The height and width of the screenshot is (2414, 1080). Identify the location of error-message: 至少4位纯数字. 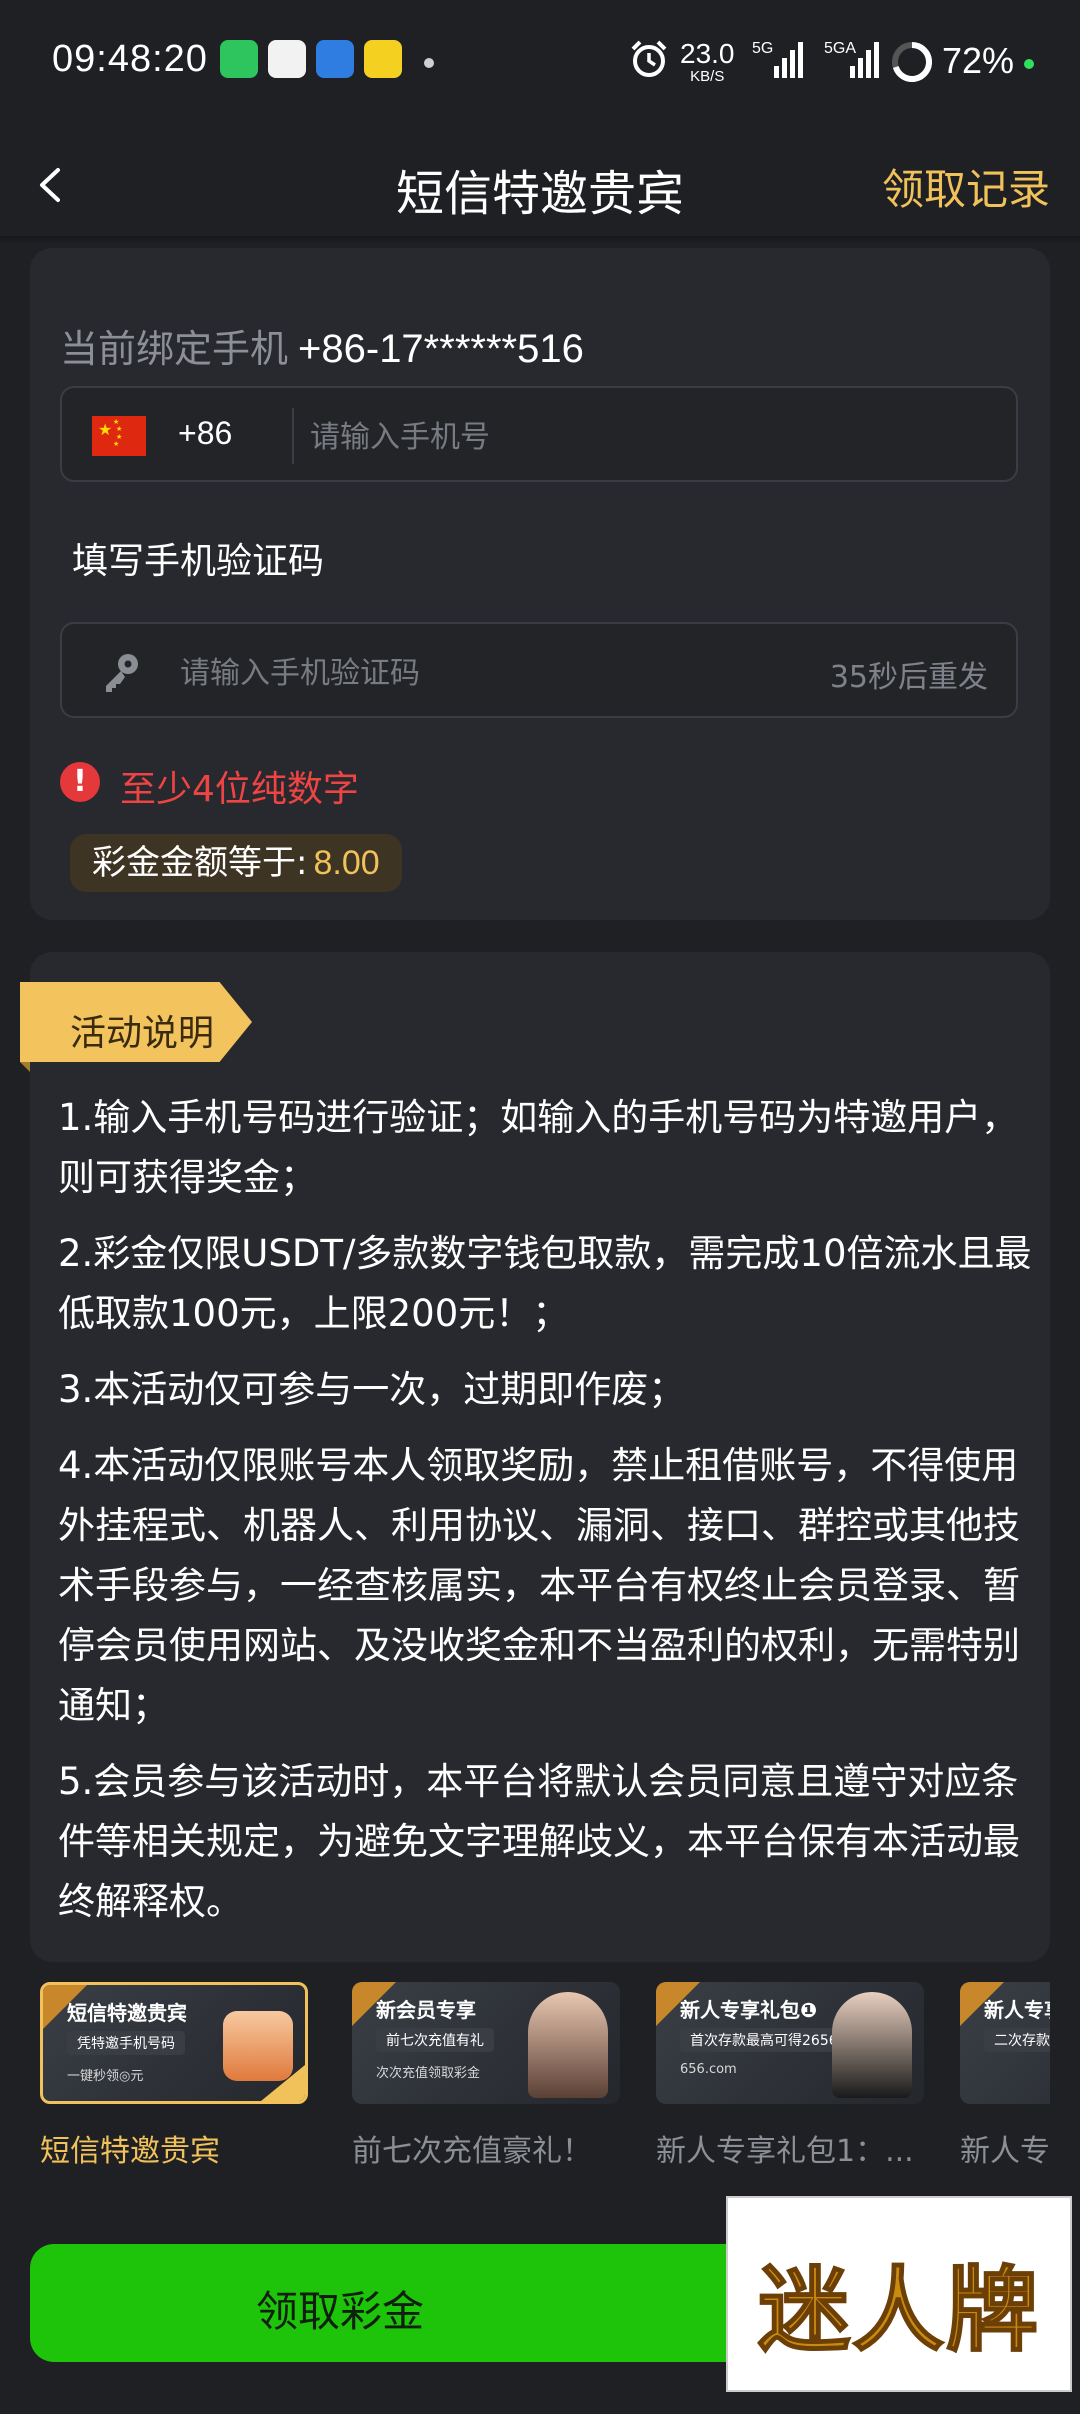
(239, 789).